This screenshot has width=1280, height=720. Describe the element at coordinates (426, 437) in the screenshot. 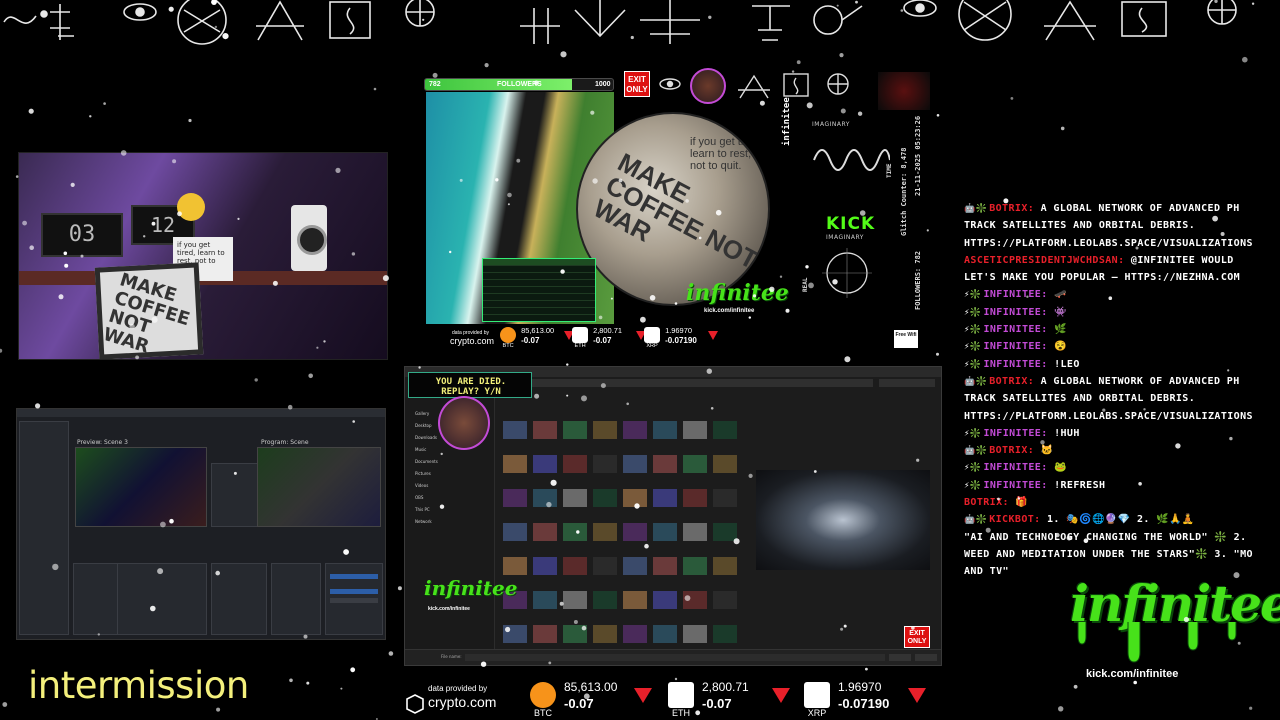

I see `explorer-sidebar-item: Downloads` at that location.